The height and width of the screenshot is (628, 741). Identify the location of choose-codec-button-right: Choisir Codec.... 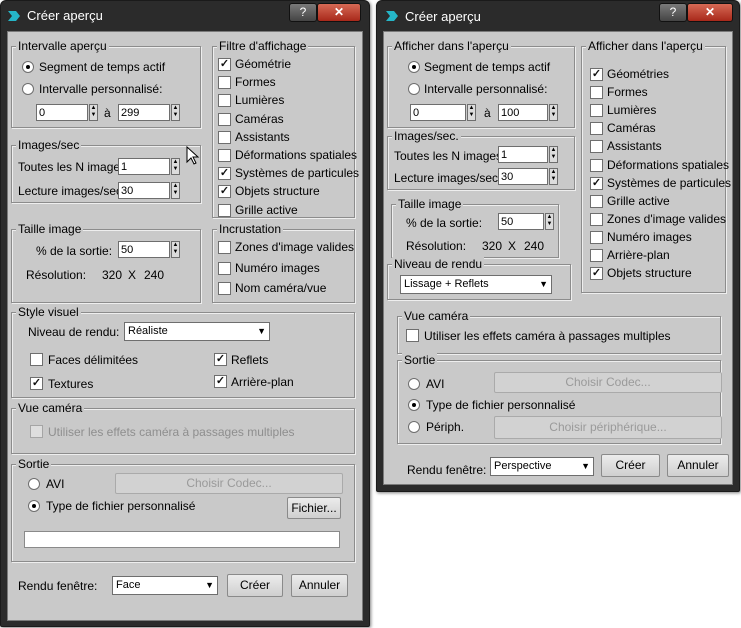
(608, 382).